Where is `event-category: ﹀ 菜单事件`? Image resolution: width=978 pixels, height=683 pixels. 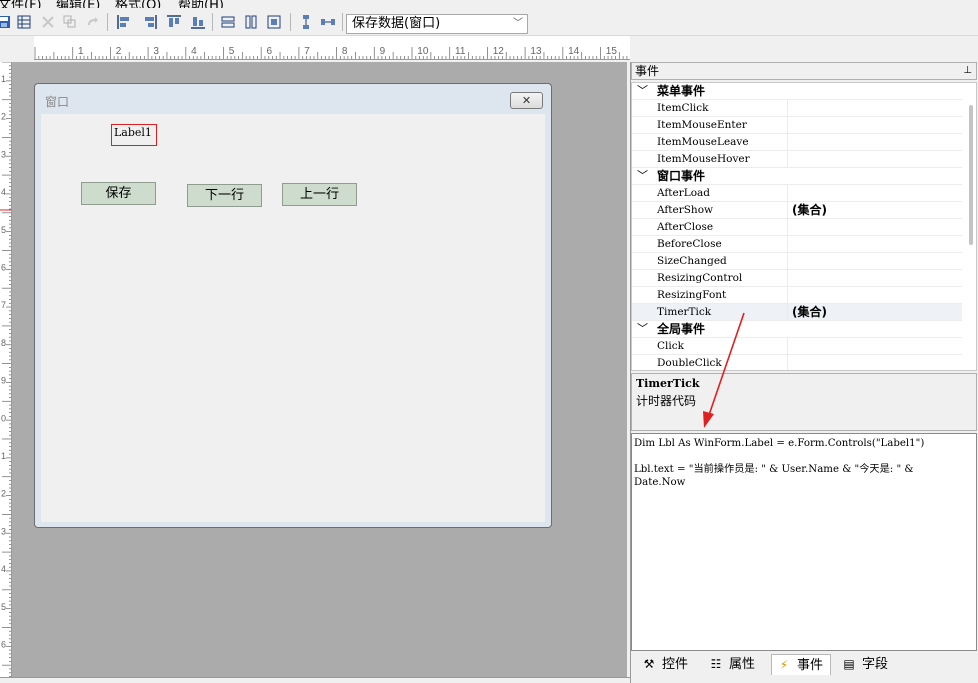
event-category: ﹀ 菜单事件 is located at coordinates (797, 91).